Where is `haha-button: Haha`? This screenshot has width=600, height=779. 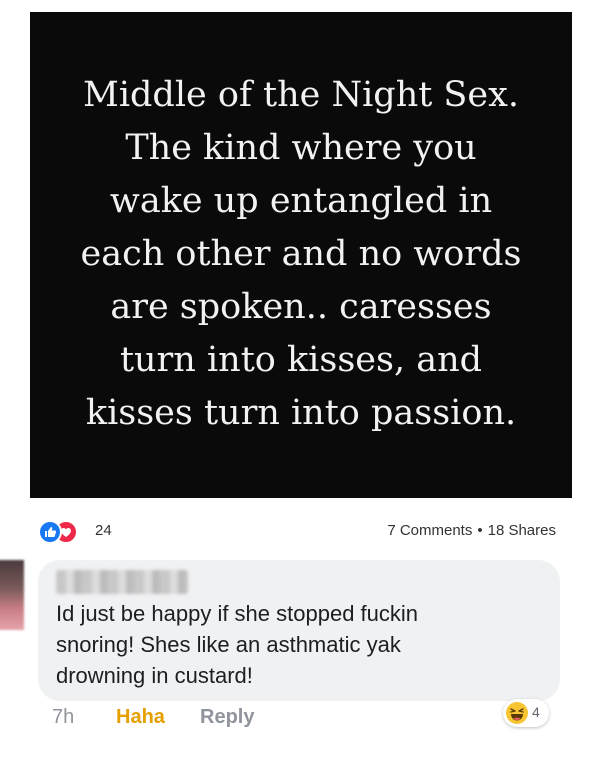
haha-button: Haha is located at coordinates (140, 717).